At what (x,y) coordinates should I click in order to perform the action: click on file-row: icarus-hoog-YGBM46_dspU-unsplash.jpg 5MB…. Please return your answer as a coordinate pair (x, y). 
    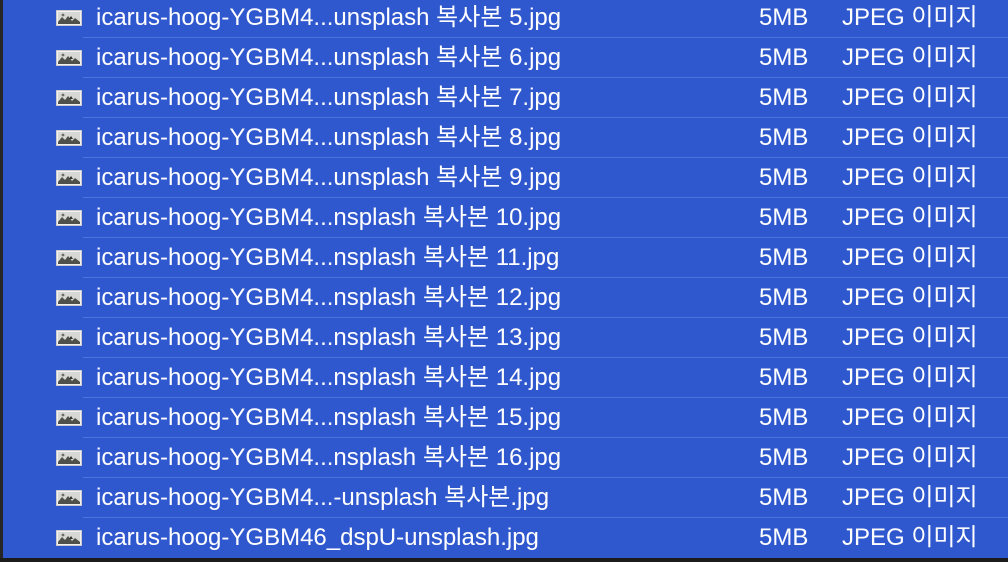
    Looking at the image, I should click on (505, 538).